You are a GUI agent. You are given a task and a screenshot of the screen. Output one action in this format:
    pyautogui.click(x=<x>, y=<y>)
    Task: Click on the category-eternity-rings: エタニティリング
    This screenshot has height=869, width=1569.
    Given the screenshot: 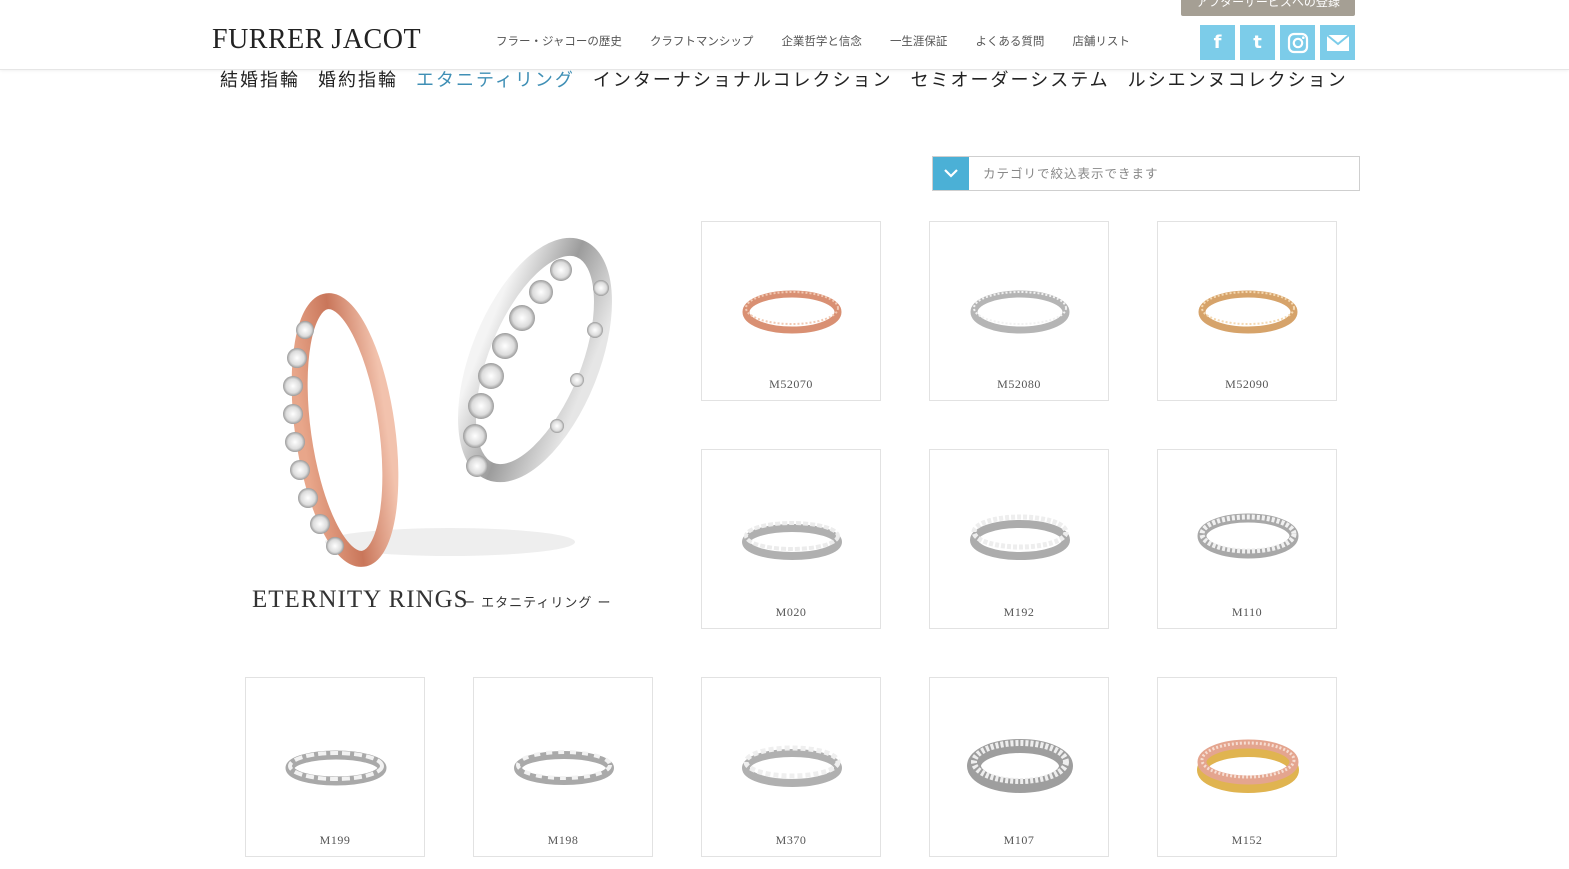 What is the action you would take?
    pyautogui.click(x=495, y=81)
    